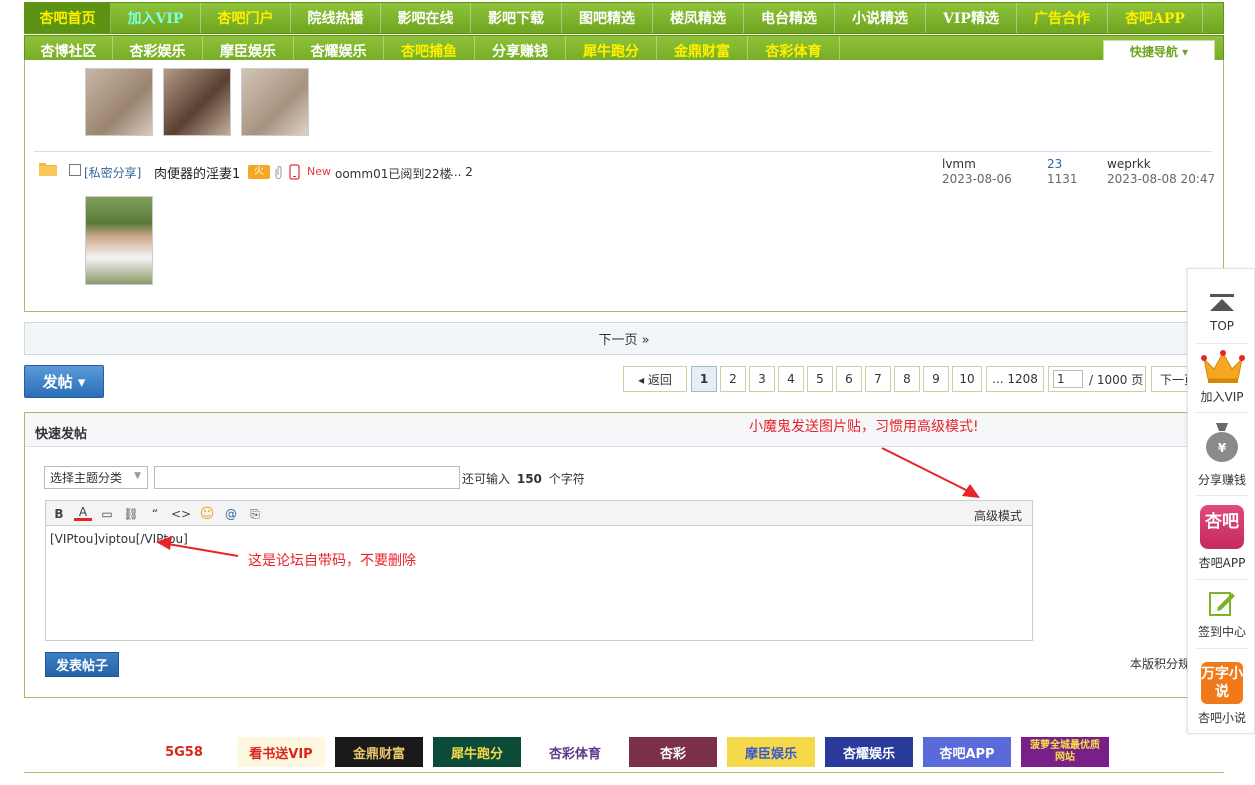  Describe the element at coordinates (137, 476) in the screenshot. I see `chevron-down-icon: ▼` at that location.